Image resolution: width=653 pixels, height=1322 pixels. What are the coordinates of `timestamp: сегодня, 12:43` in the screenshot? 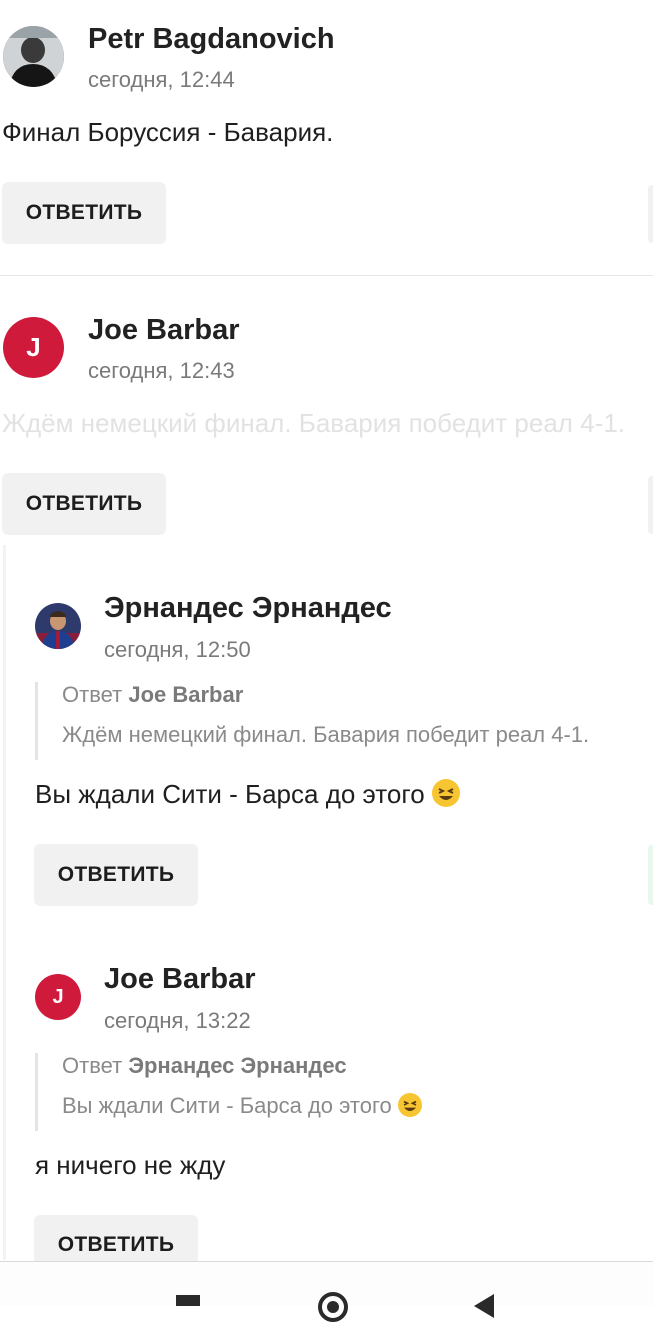 It's located at (161, 370).